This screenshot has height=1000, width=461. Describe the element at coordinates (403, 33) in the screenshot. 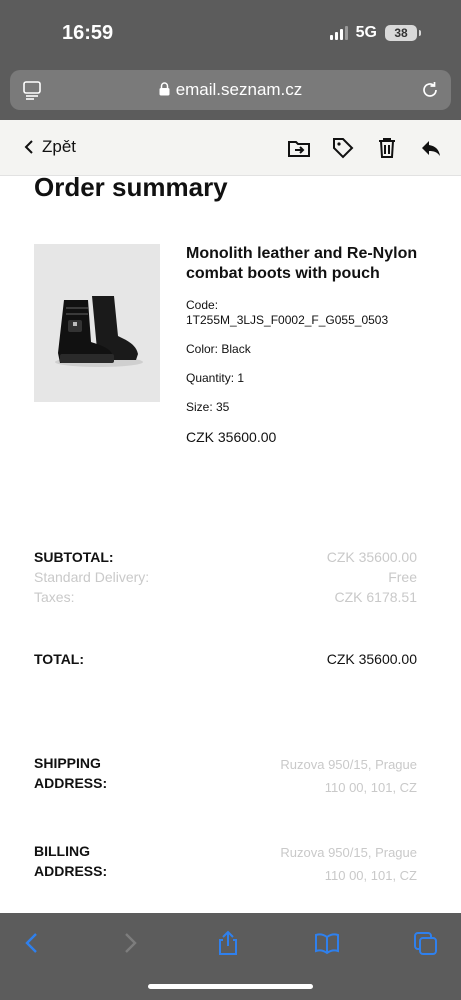

I see `battery-icon: 38` at that location.